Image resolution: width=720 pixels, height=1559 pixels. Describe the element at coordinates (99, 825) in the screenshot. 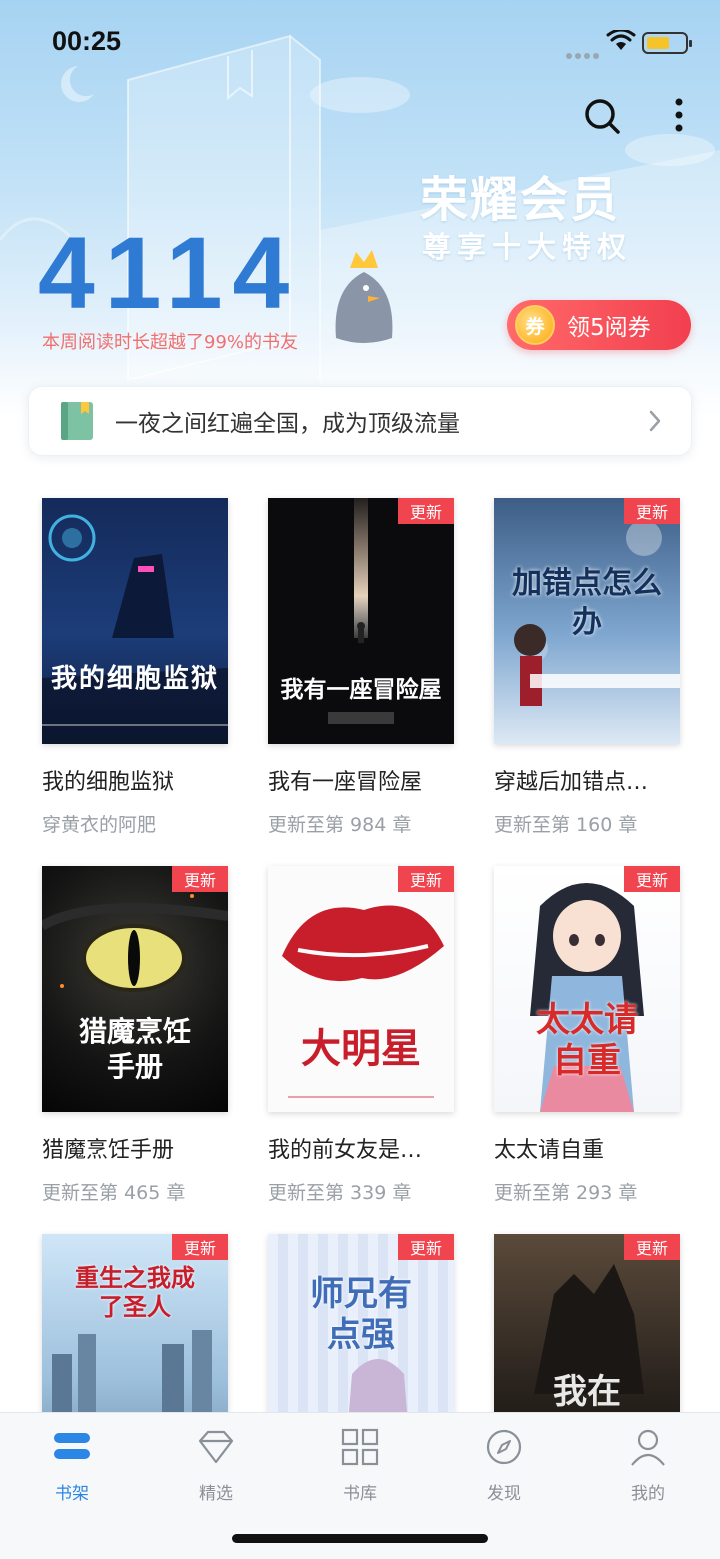

I see `book-author: 穿黄衣的阿肥` at that location.